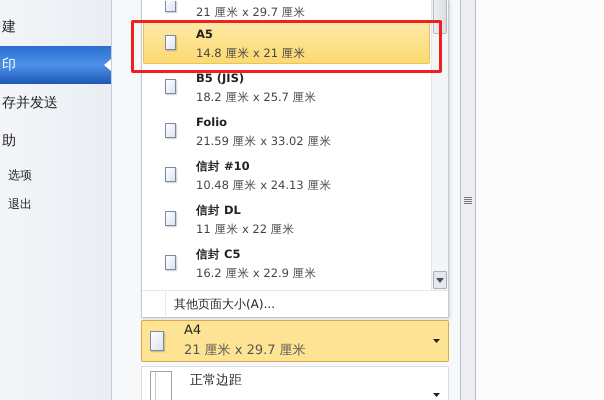 The height and width of the screenshot is (400, 604). What do you see at coordinates (264, 185) in the screenshot?
I see `paper-size: 10.48 厘米 x 24.13 厘米` at bounding box center [264, 185].